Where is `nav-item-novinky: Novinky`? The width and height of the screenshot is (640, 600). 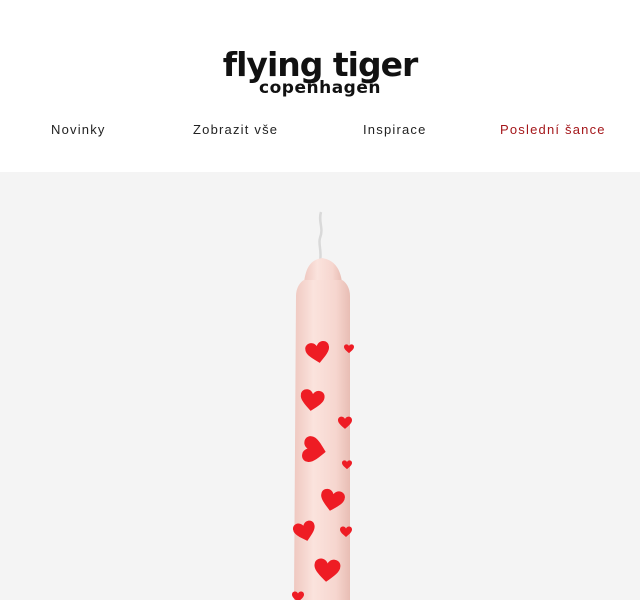
nav-item-novinky: Novinky is located at coordinates (78, 129).